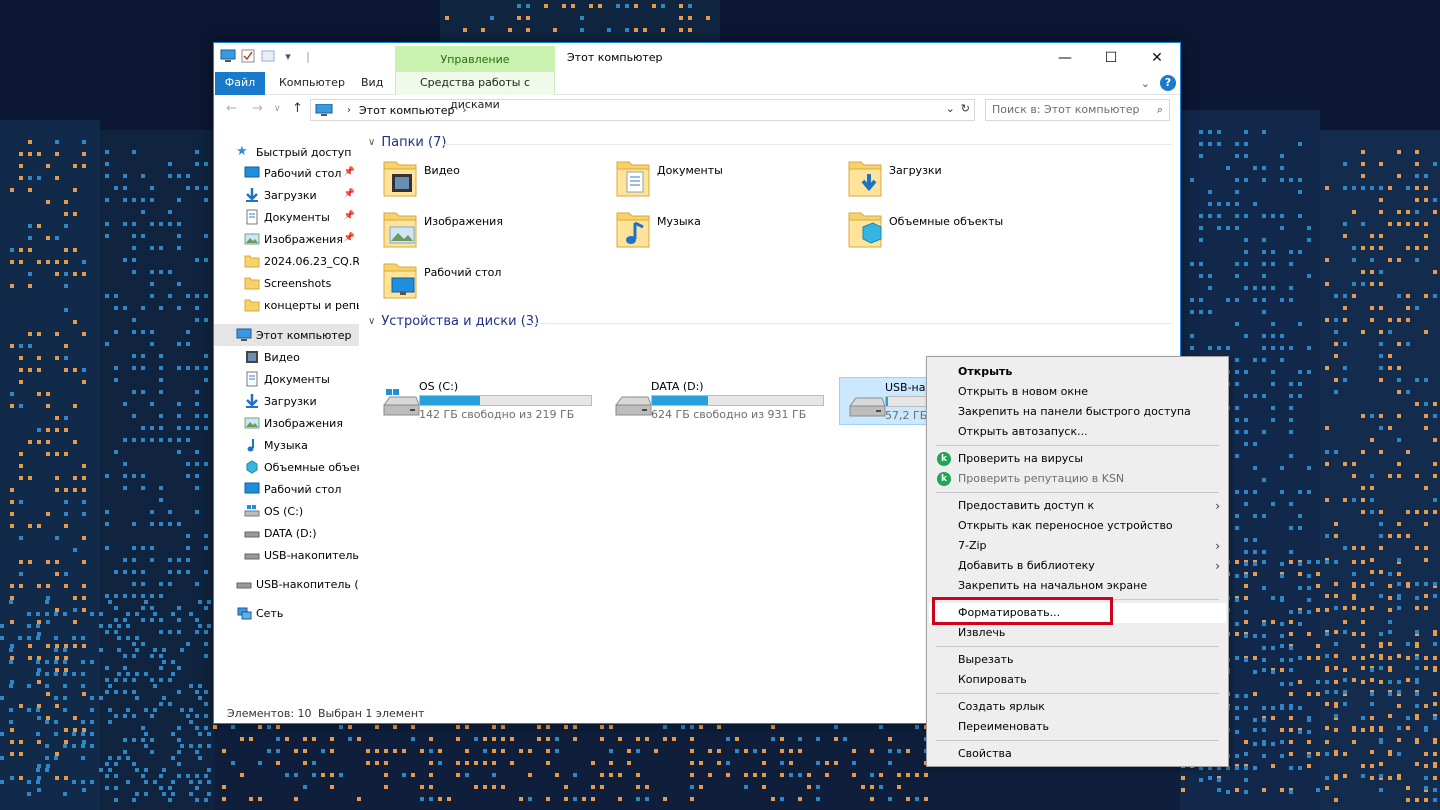  What do you see at coordinates (1168, 83) in the screenshot?
I see `help-icon: ?` at bounding box center [1168, 83].